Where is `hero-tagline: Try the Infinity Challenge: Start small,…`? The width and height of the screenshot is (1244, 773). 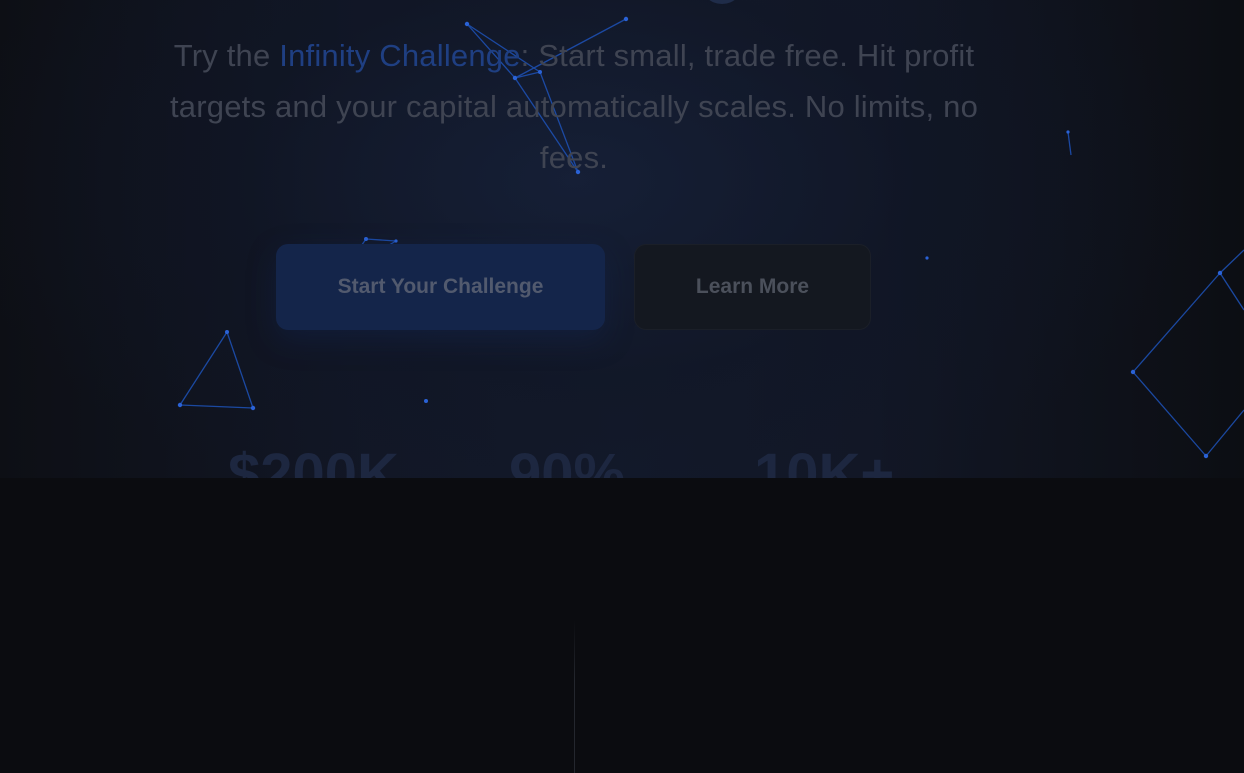 hero-tagline: Try the Infinity Challenge: Start small,… is located at coordinates (574, 106).